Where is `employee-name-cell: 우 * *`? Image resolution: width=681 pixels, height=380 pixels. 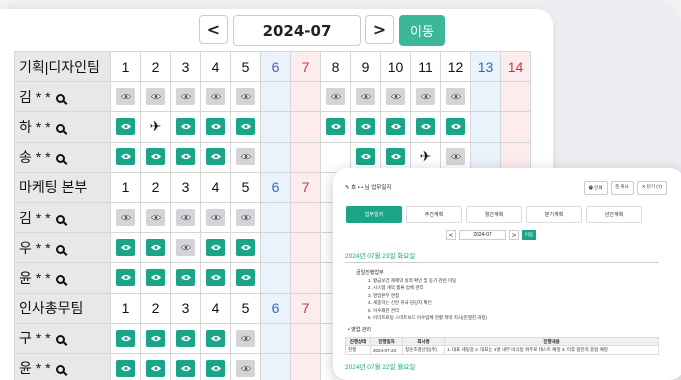
employee-name-cell: 우 * * is located at coordinates (62, 248).